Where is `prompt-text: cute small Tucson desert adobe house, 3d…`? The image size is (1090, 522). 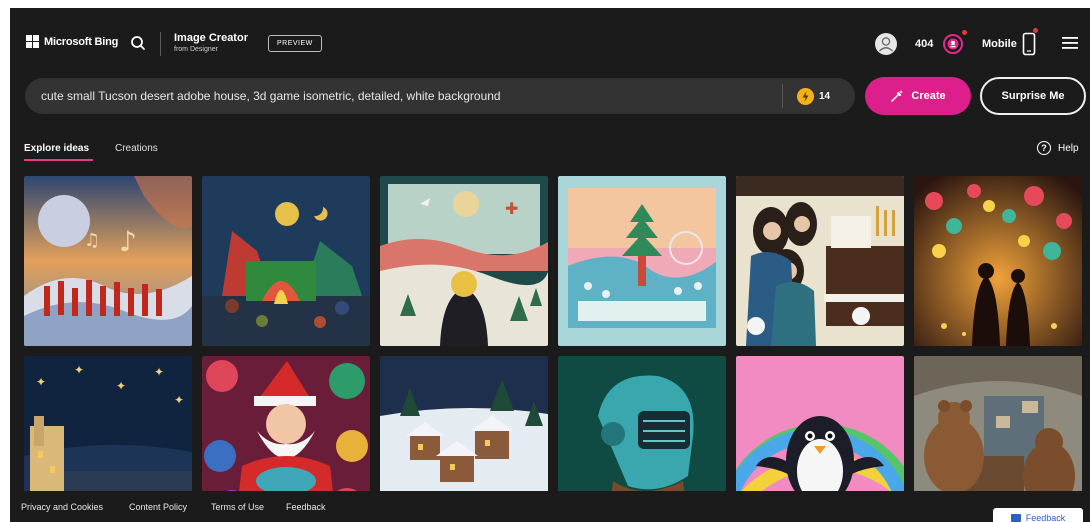
prompt-text: cute small Tucson desert adobe house, 3d… is located at coordinates (271, 96).